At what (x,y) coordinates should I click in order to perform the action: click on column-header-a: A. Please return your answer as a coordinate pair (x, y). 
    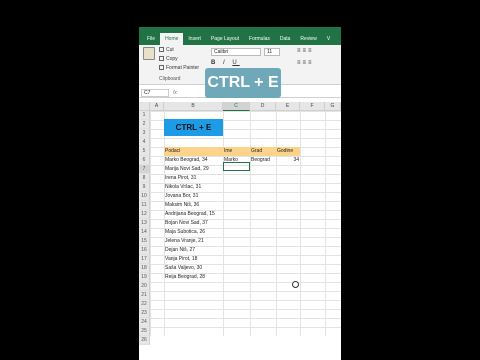
    Looking at the image, I should click on (157, 106).